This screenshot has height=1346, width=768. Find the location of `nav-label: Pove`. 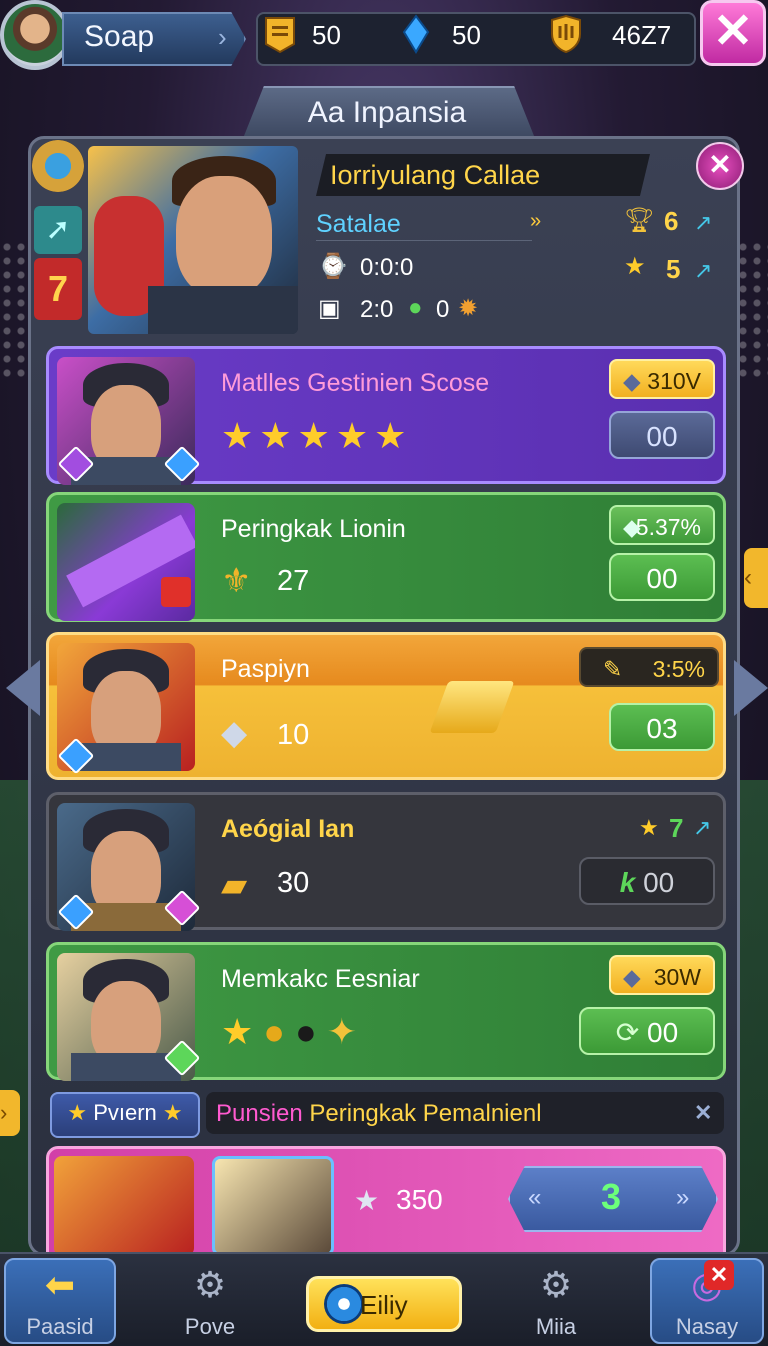

nav-label: Pove is located at coordinates (210, 1326).